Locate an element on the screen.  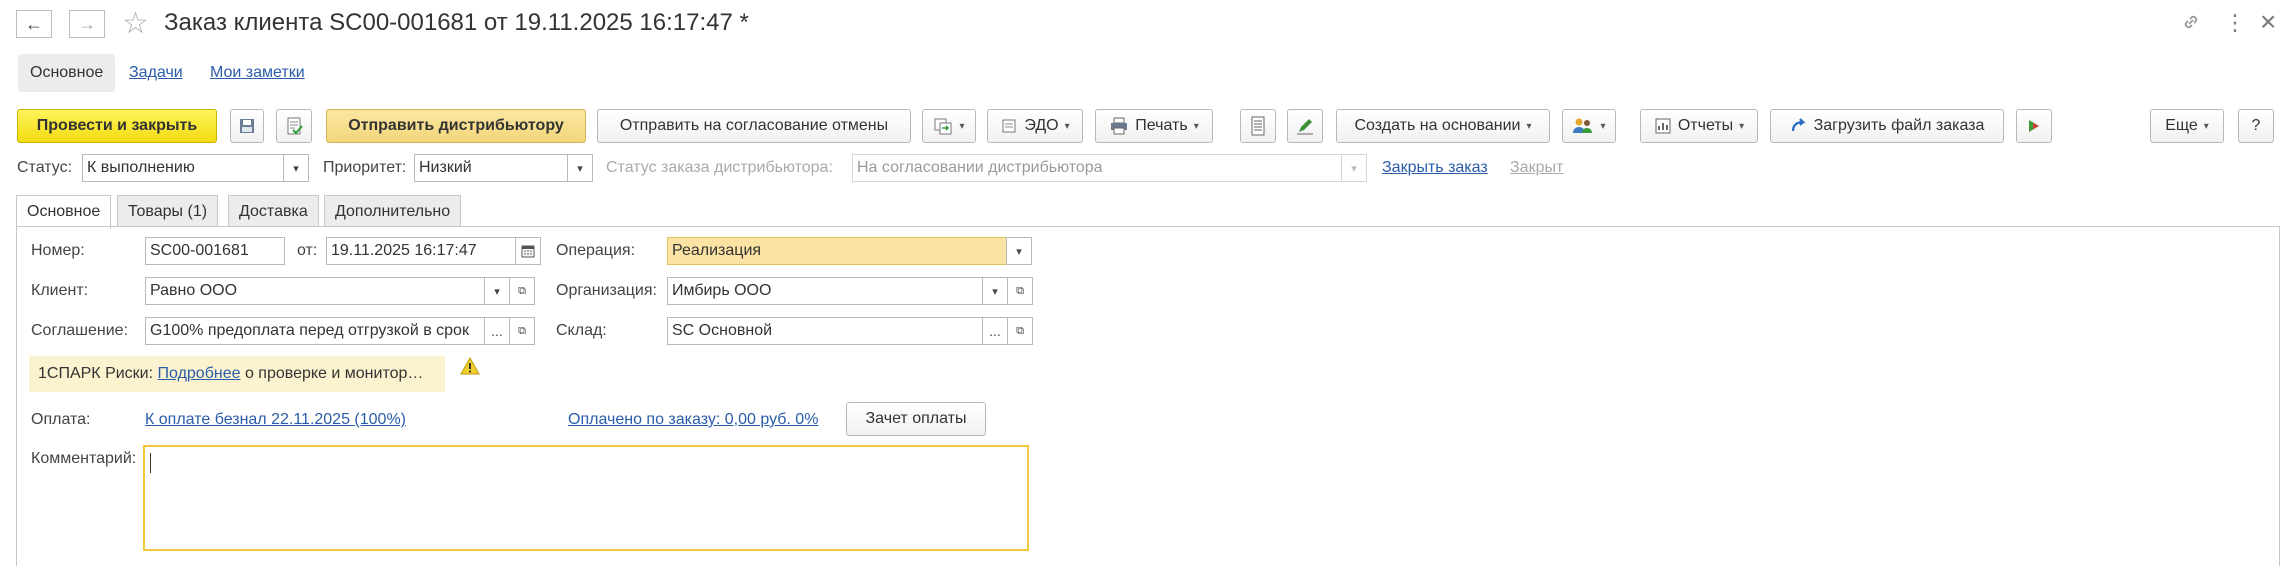
play-flag-icon is located at coordinates (2034, 126).